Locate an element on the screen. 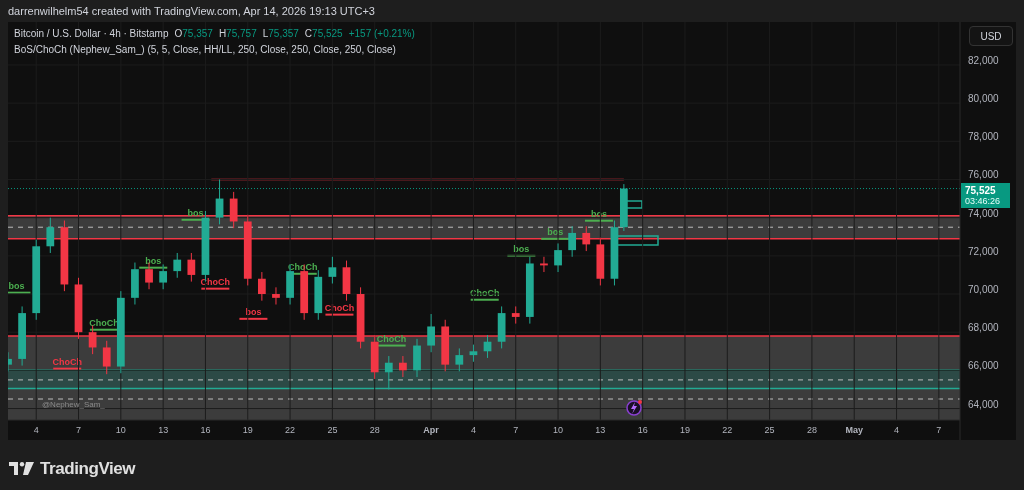  indicator-watermark: @Nephew_Sam_ is located at coordinates (73, 404).